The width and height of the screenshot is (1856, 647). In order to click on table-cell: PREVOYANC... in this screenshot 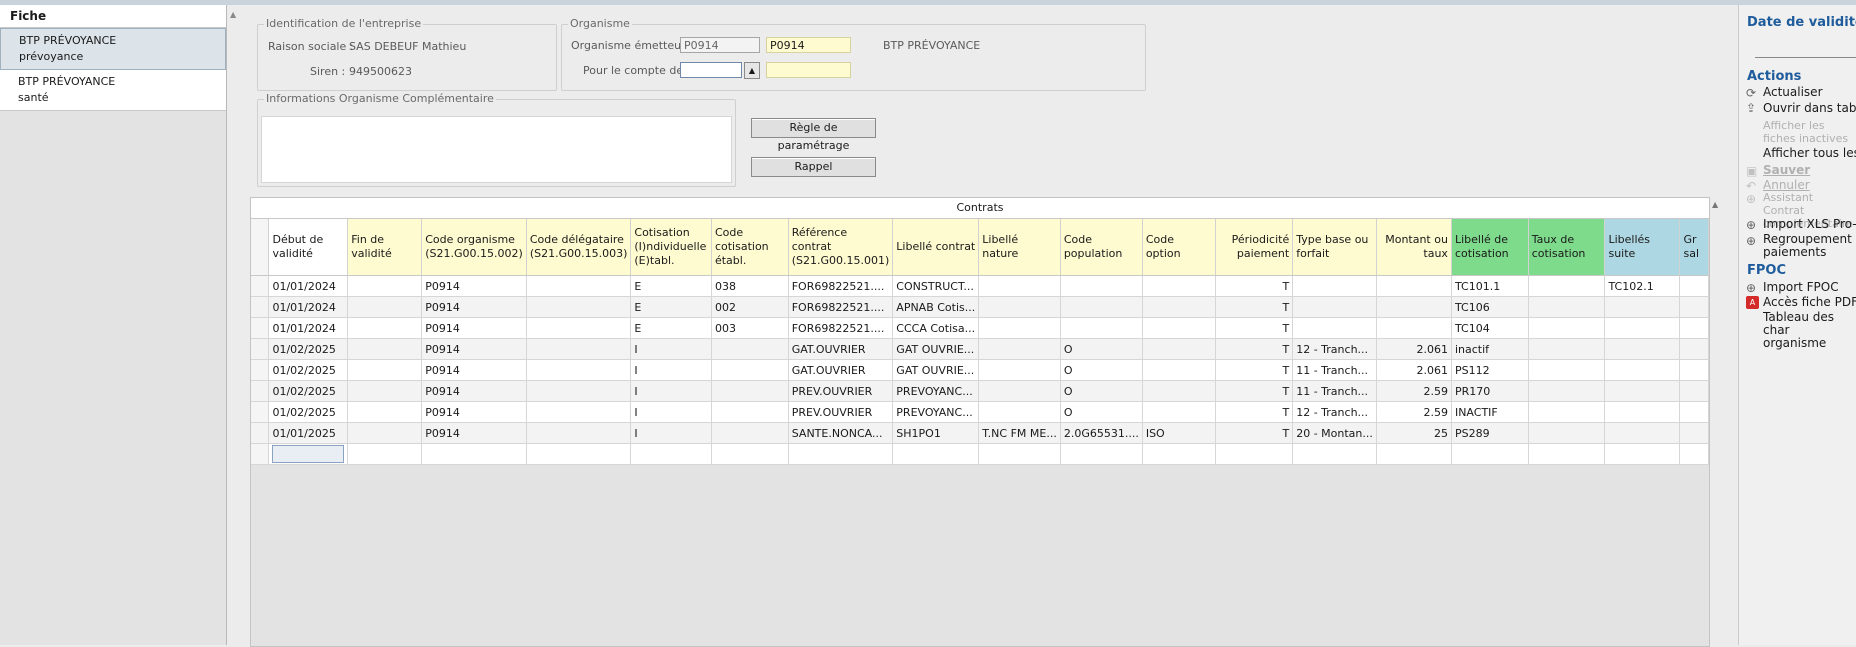, I will do `click(936, 412)`.